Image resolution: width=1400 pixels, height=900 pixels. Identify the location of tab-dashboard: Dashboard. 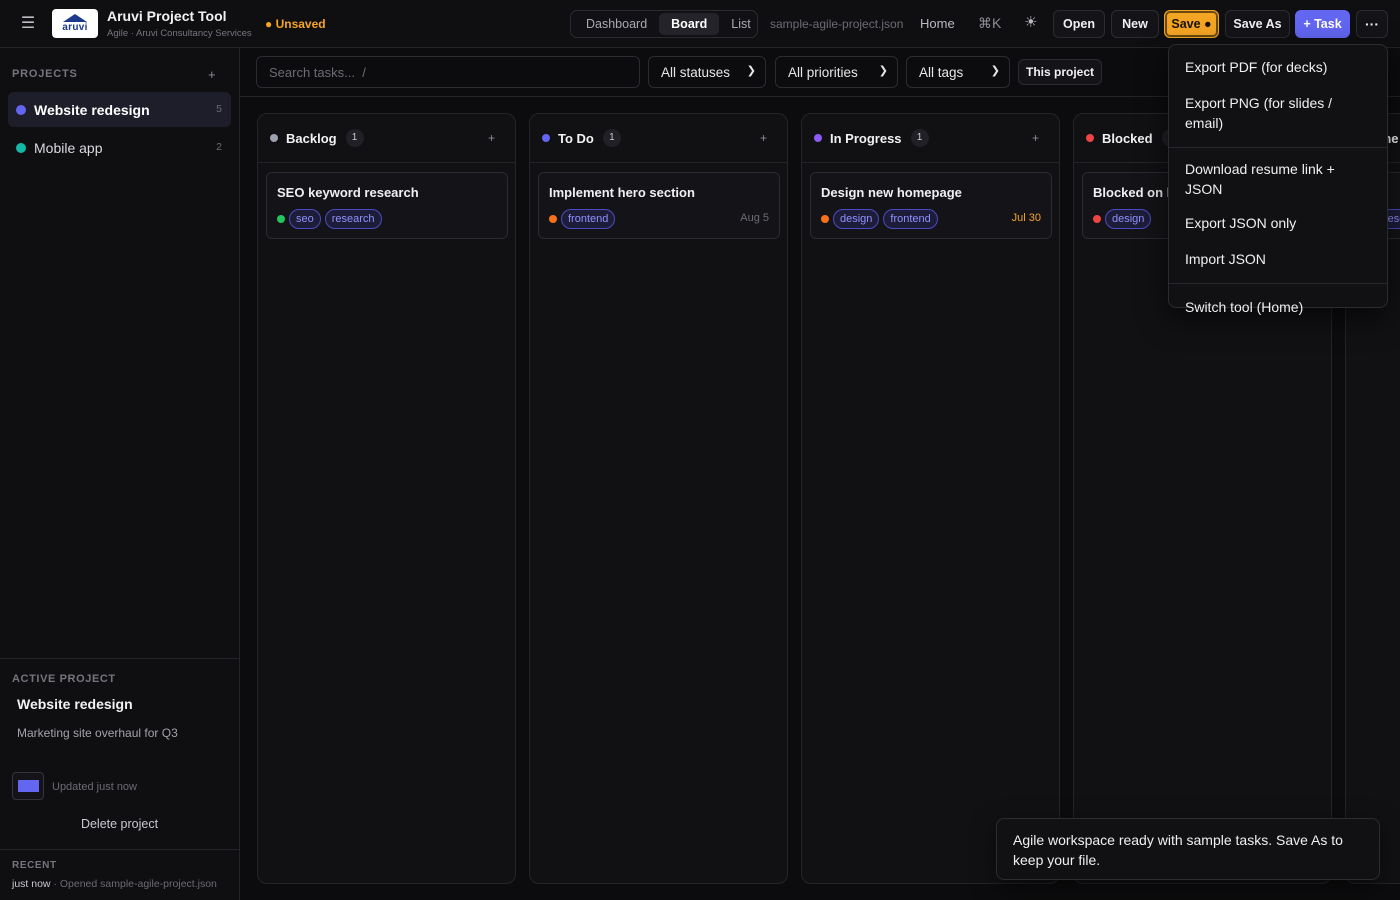
(616, 24).